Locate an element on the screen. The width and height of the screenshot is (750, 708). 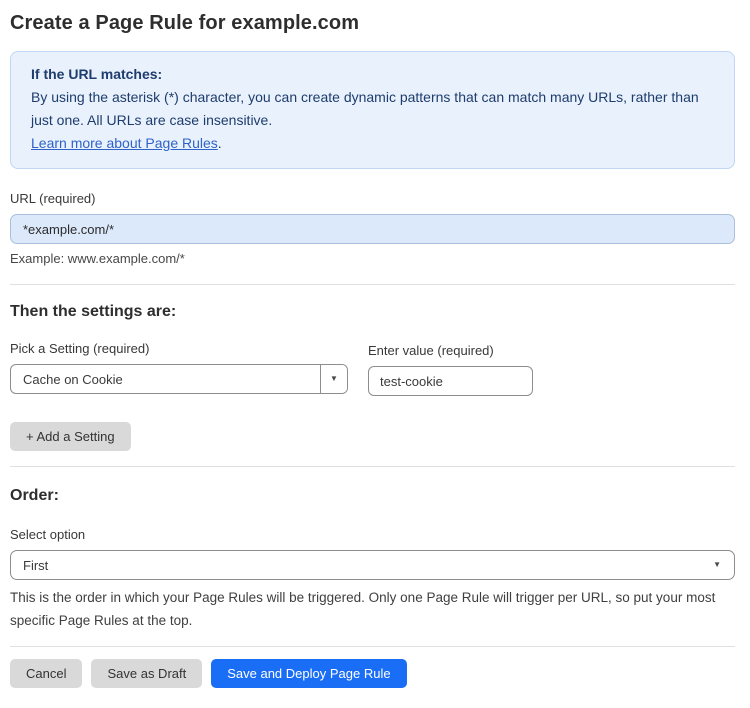
info-box-link-line: Learn more about Page Rules. is located at coordinates (372, 143).